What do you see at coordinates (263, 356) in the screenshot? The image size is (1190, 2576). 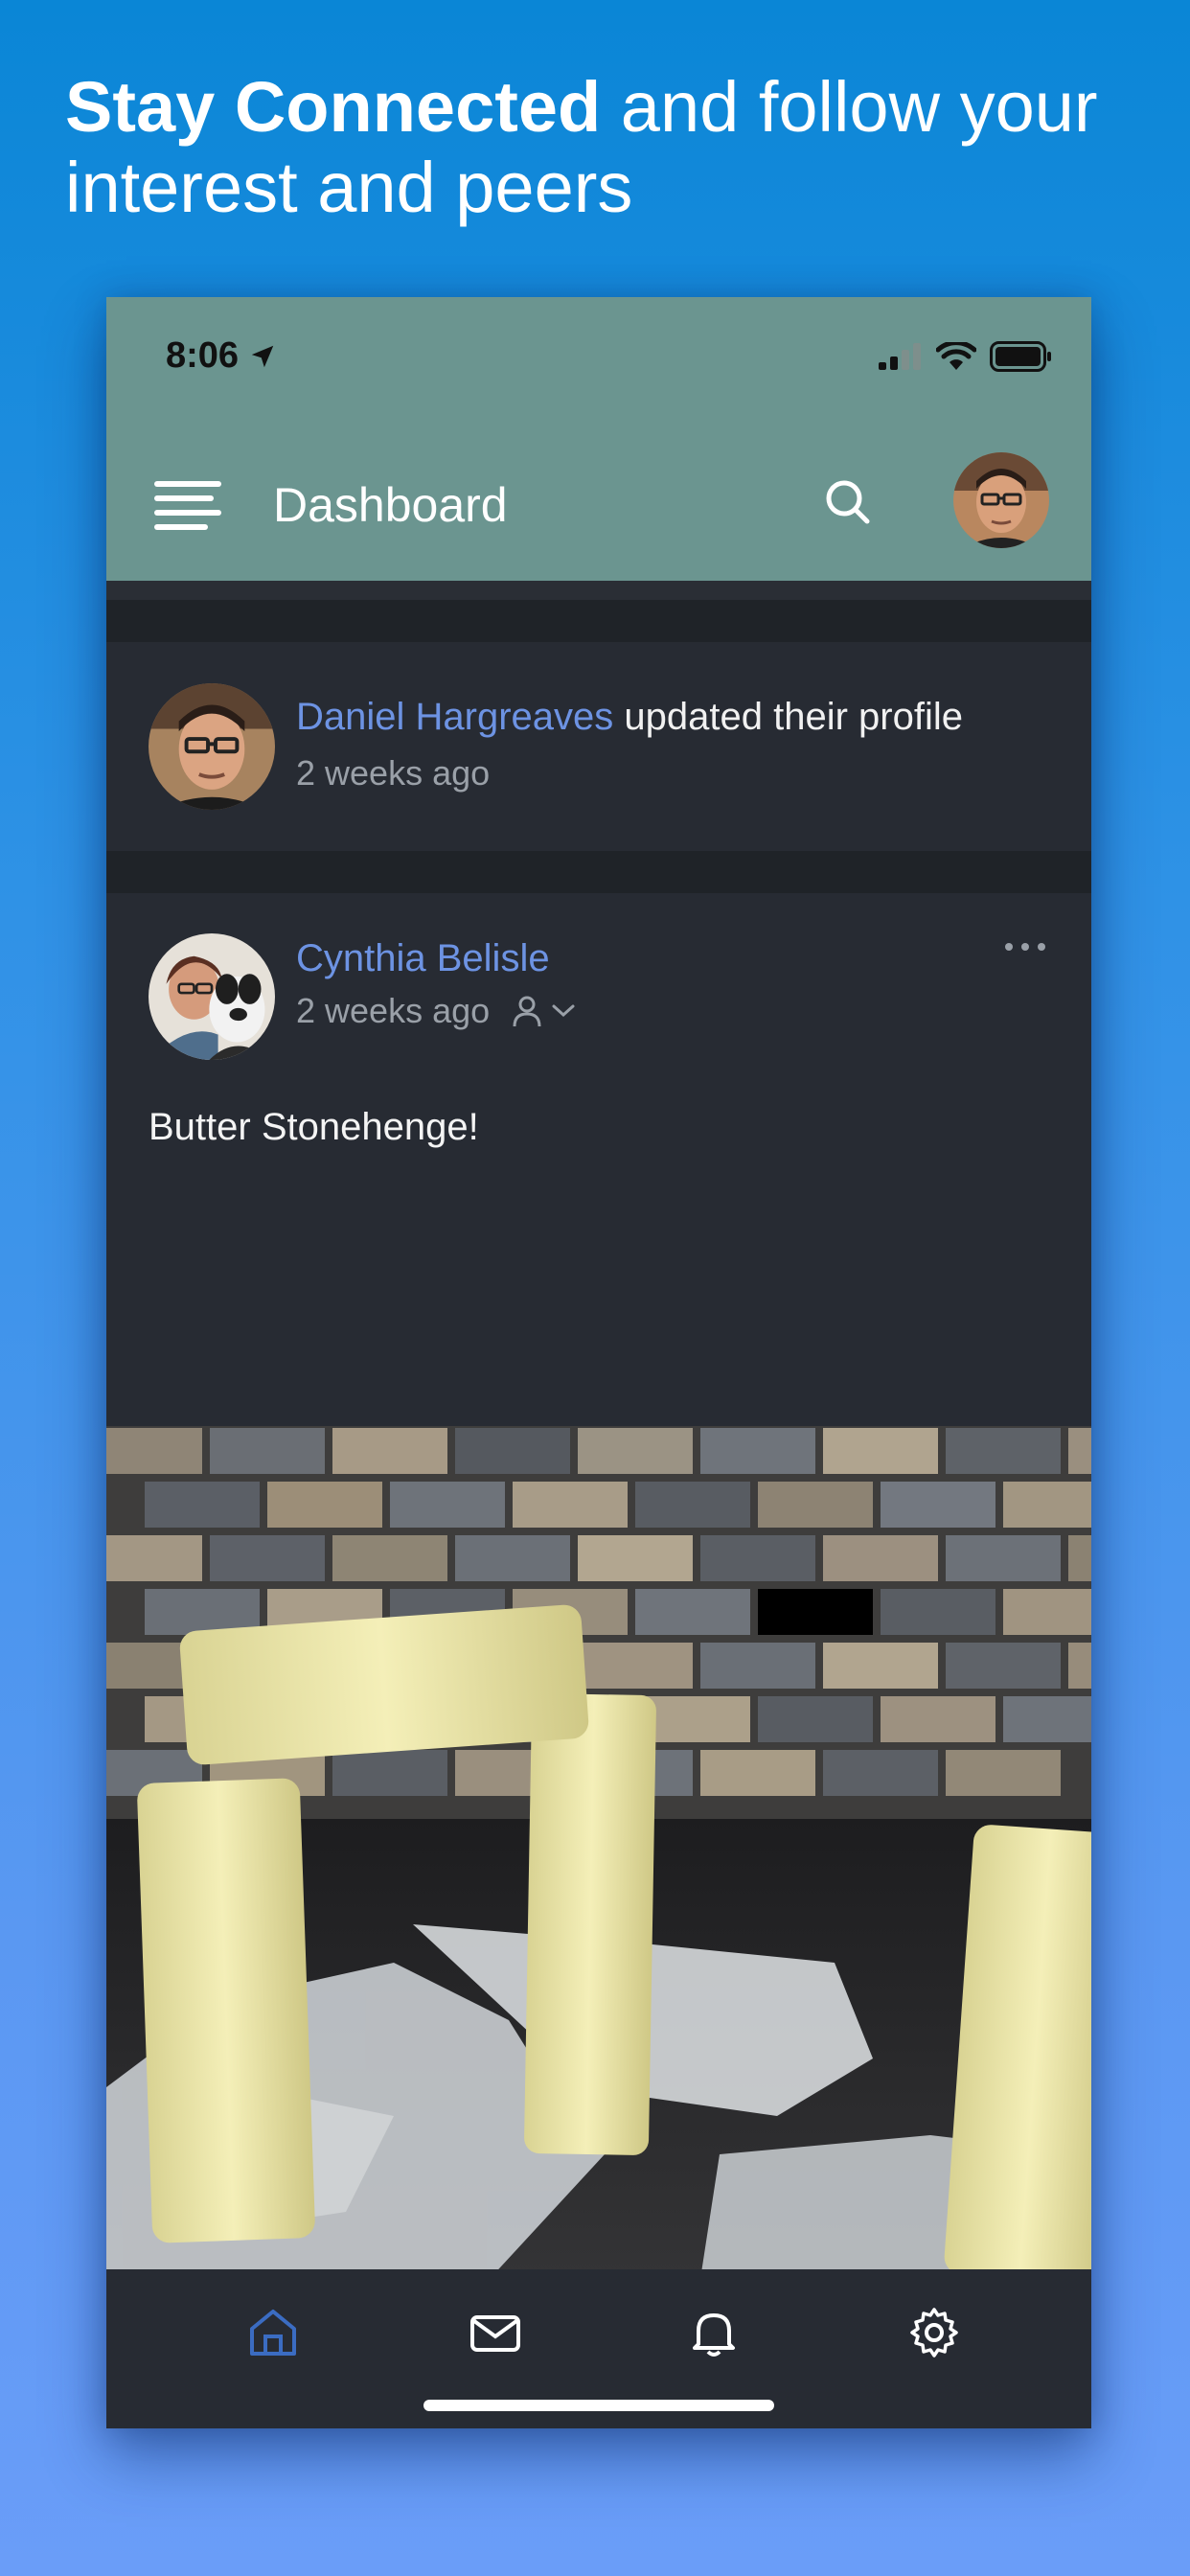 I see `location-arrow-icon` at bounding box center [263, 356].